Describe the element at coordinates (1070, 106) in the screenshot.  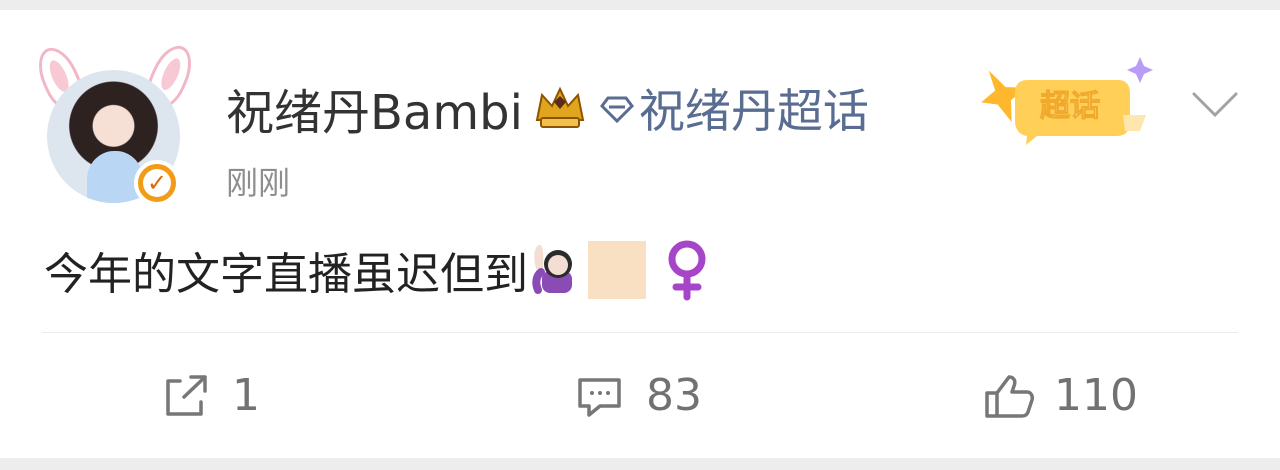
I see `super-topic-text: 超话` at that location.